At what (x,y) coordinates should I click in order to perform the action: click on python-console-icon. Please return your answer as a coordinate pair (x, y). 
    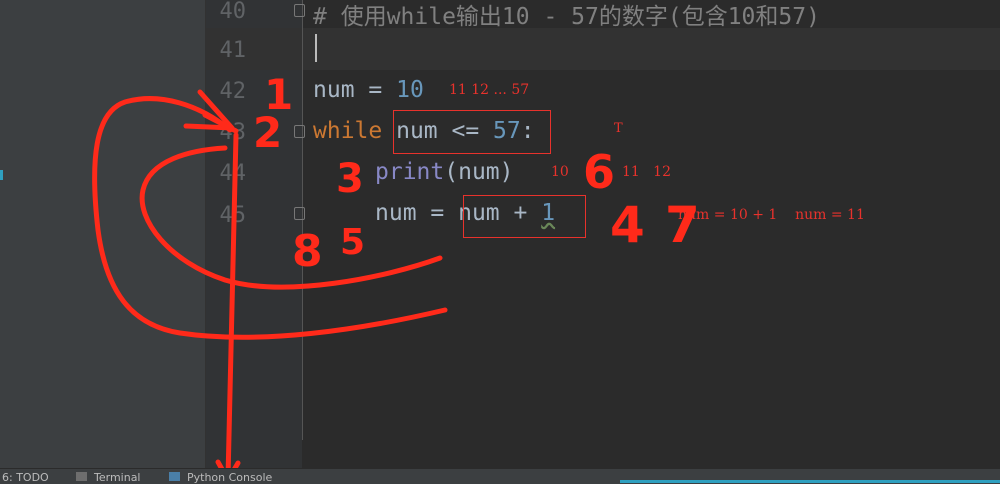
    Looking at the image, I should click on (174, 476).